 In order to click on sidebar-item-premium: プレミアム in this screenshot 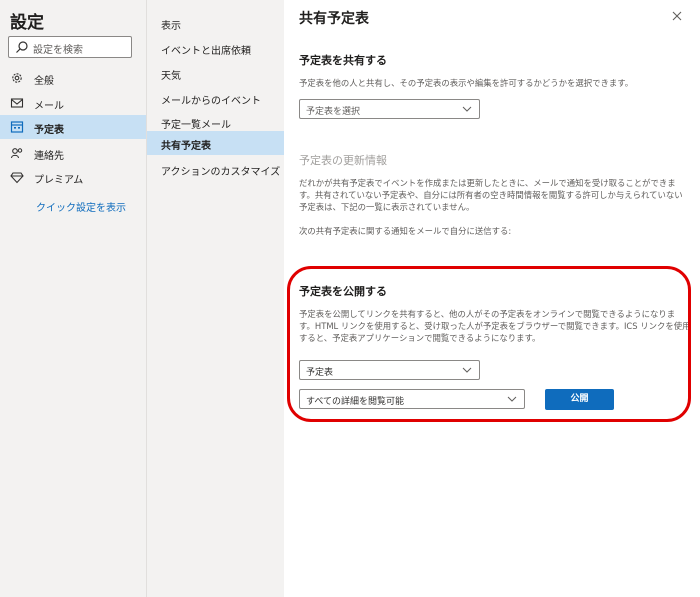, I will do `click(73, 177)`.